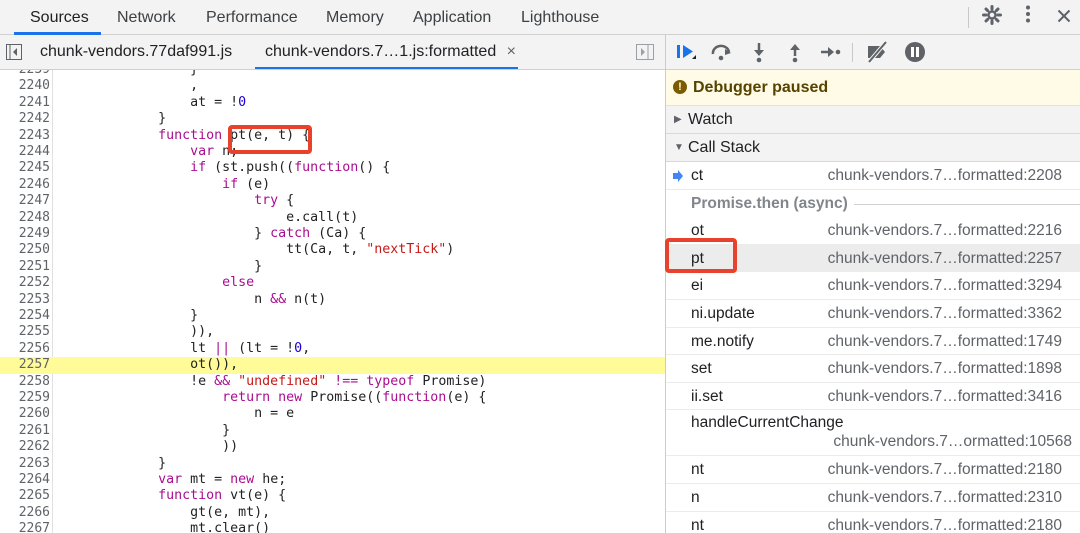 Image resolution: width=1080 pixels, height=533 pixels. I want to click on code-text: !e && "undefined" !== typeof Promise), so click(274, 381).